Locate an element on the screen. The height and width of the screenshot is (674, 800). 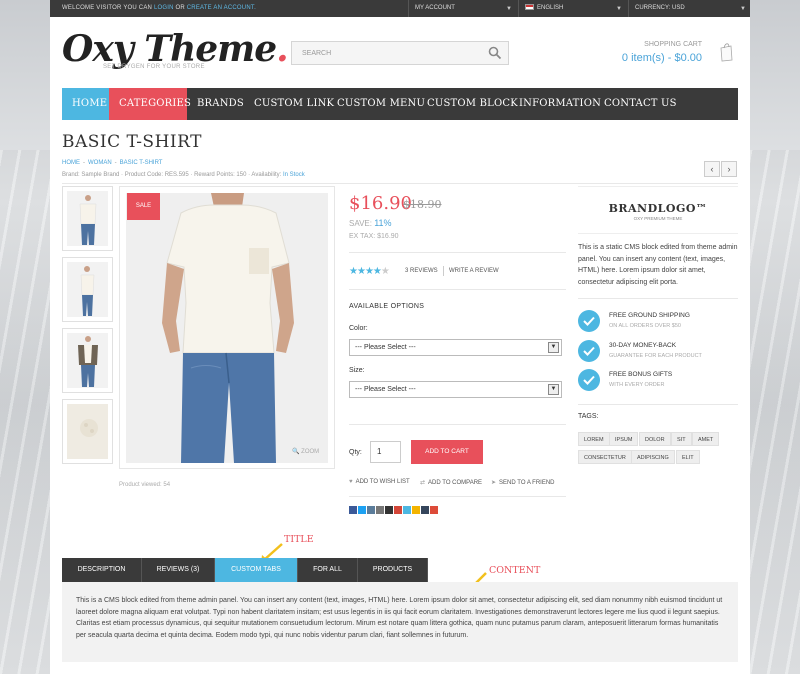
zoom-button: 🔍 ZOOM is located at coordinates (305, 451).